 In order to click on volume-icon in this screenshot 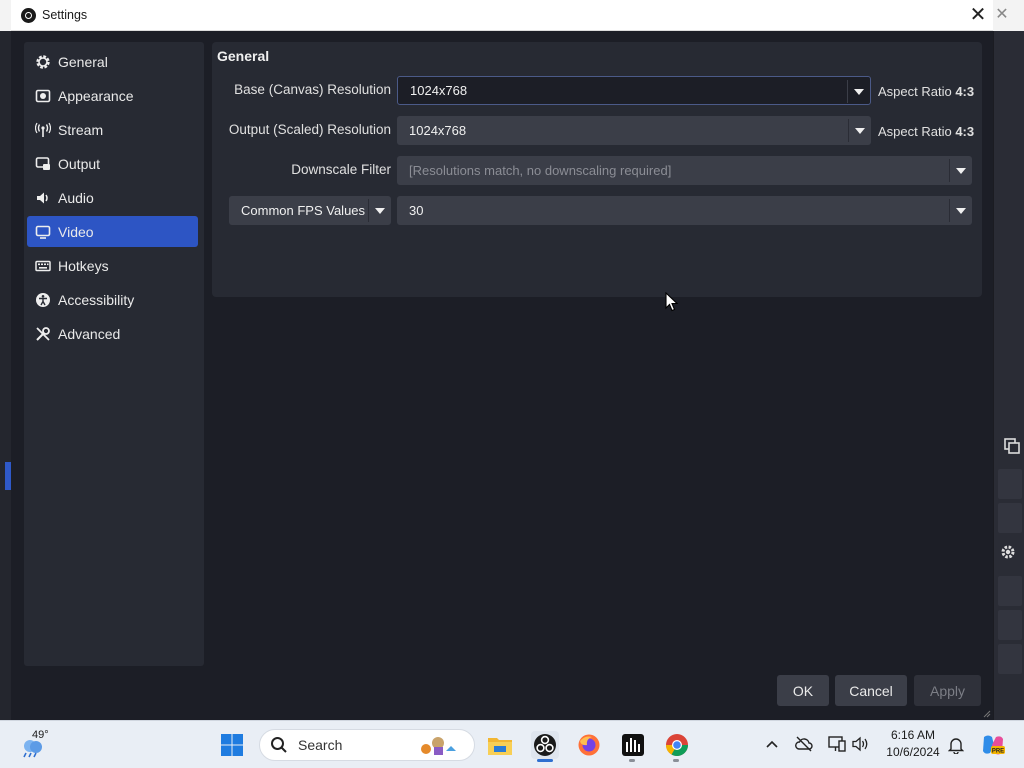, I will do `click(861, 744)`.